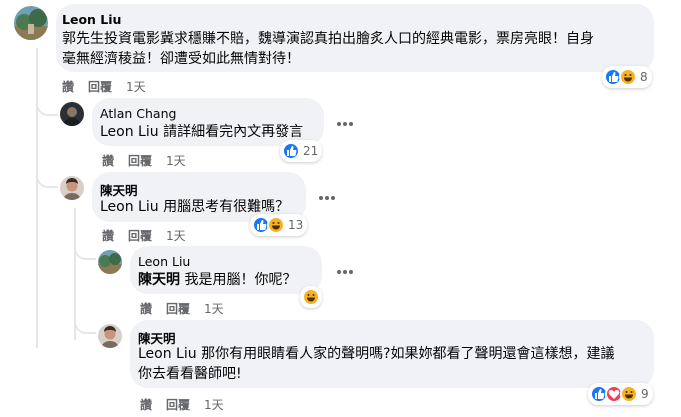  What do you see at coordinates (208, 122) in the screenshot?
I see `comment-bubble: Atlan Chang Leon Liu 請詳細看完內文再發言` at bounding box center [208, 122].